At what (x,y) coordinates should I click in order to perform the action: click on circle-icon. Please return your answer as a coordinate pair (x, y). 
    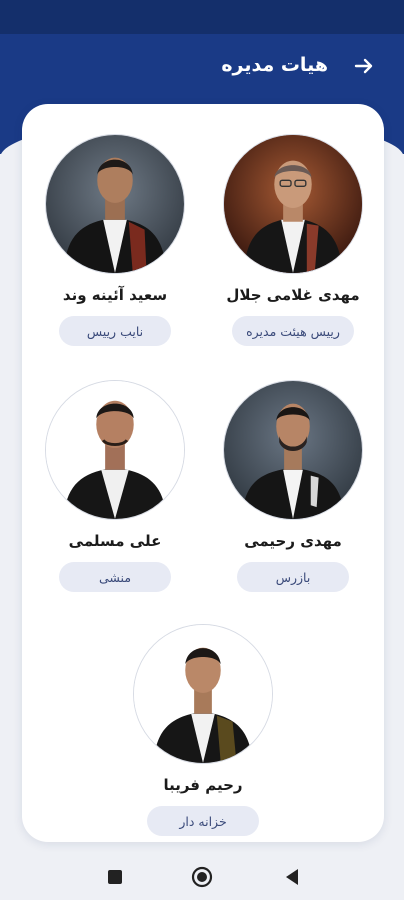
    Looking at the image, I should click on (202, 877).